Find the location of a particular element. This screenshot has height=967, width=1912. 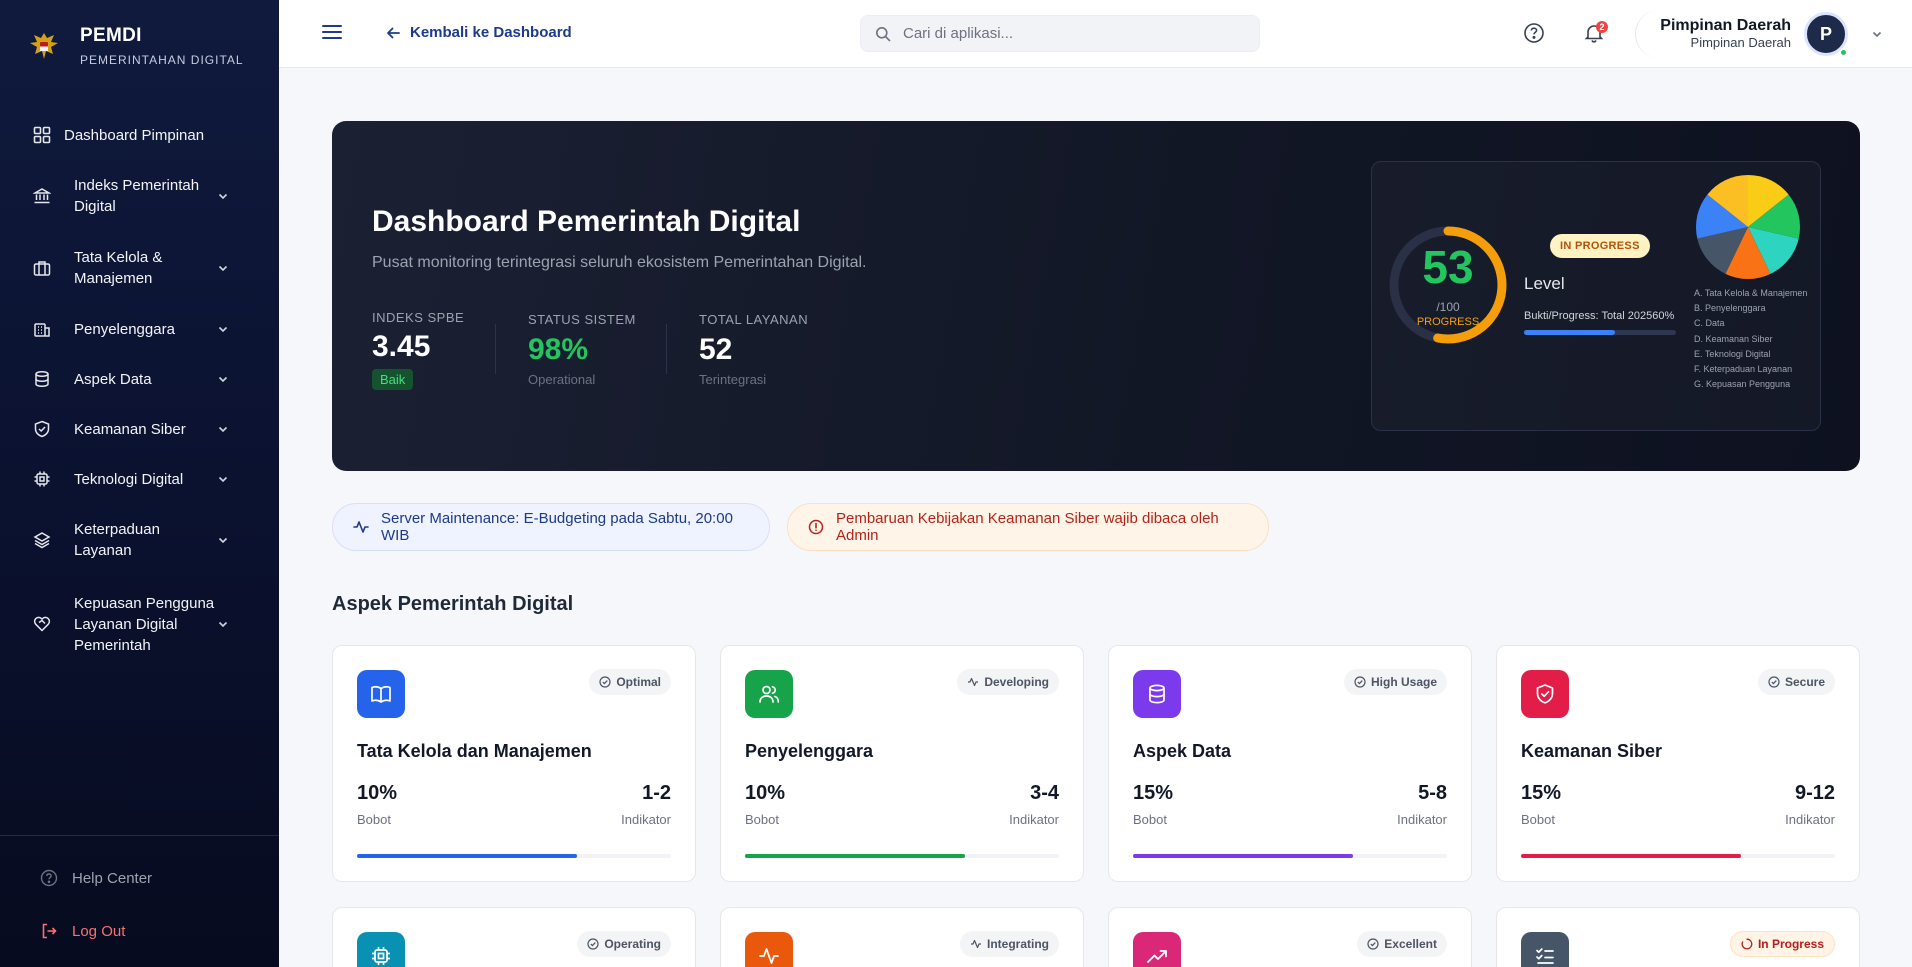

pie-legend-item: G. Kepuasan Pengguna is located at coordinates (1742, 384).